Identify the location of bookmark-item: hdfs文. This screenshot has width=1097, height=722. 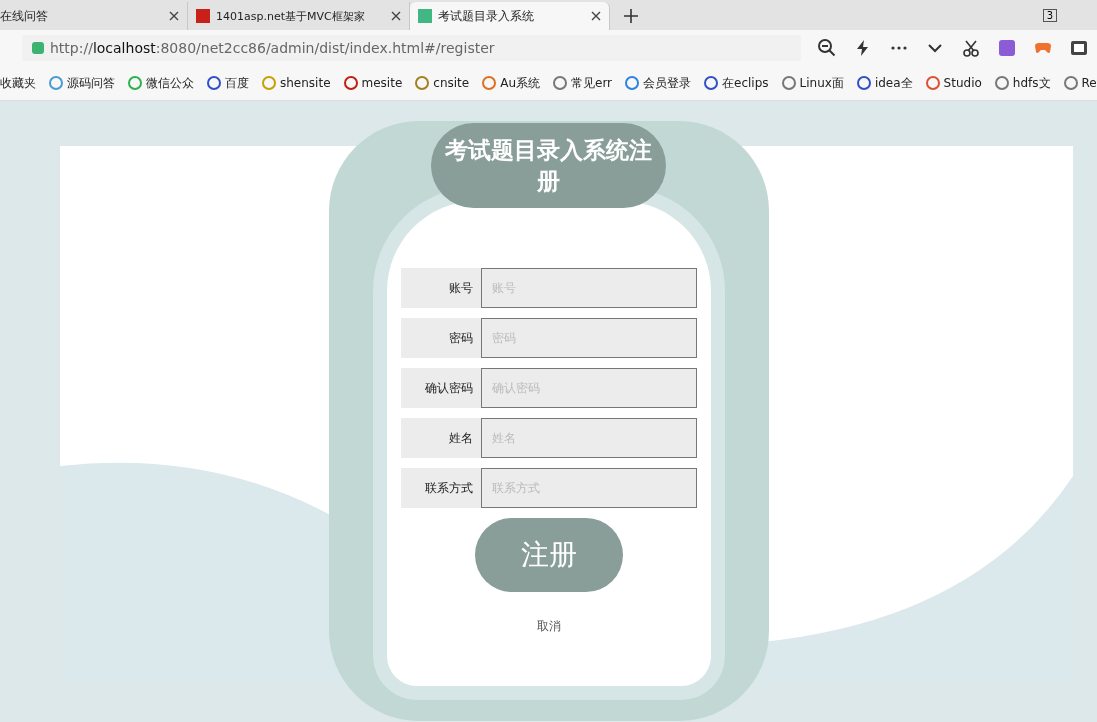
(1022, 83).